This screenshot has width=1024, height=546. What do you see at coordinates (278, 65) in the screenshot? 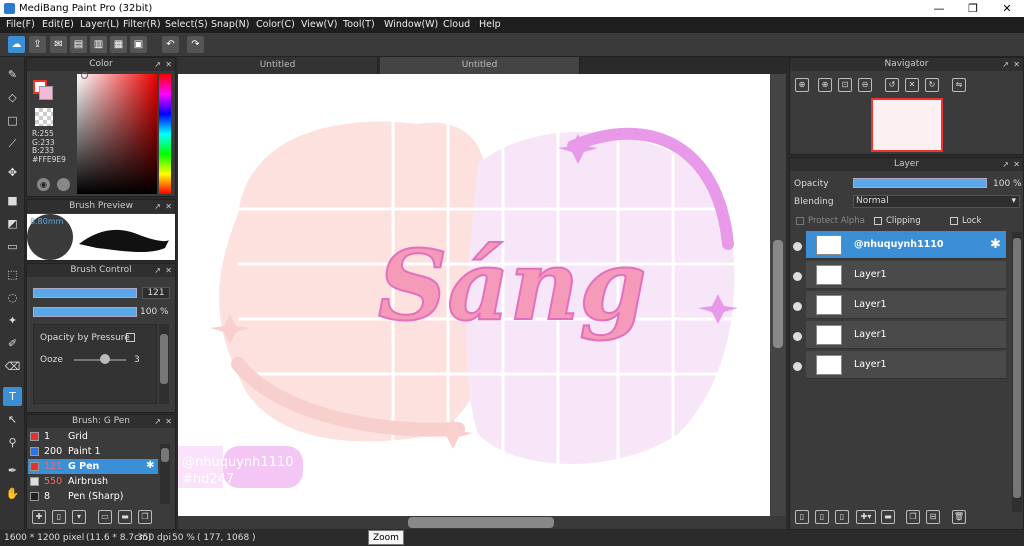
I see `tab-untitled-1: Untitled` at bounding box center [278, 65].